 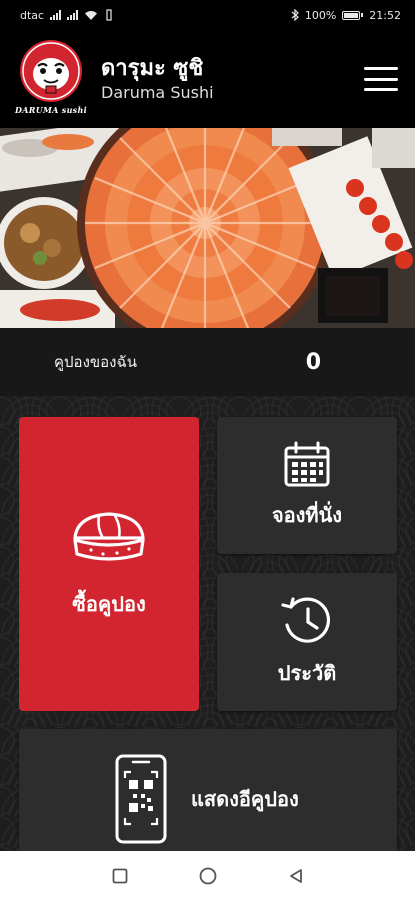 What do you see at coordinates (307, 514) in the screenshot?
I see `reserve-seat-label: จองที่นั่ง` at bounding box center [307, 514].